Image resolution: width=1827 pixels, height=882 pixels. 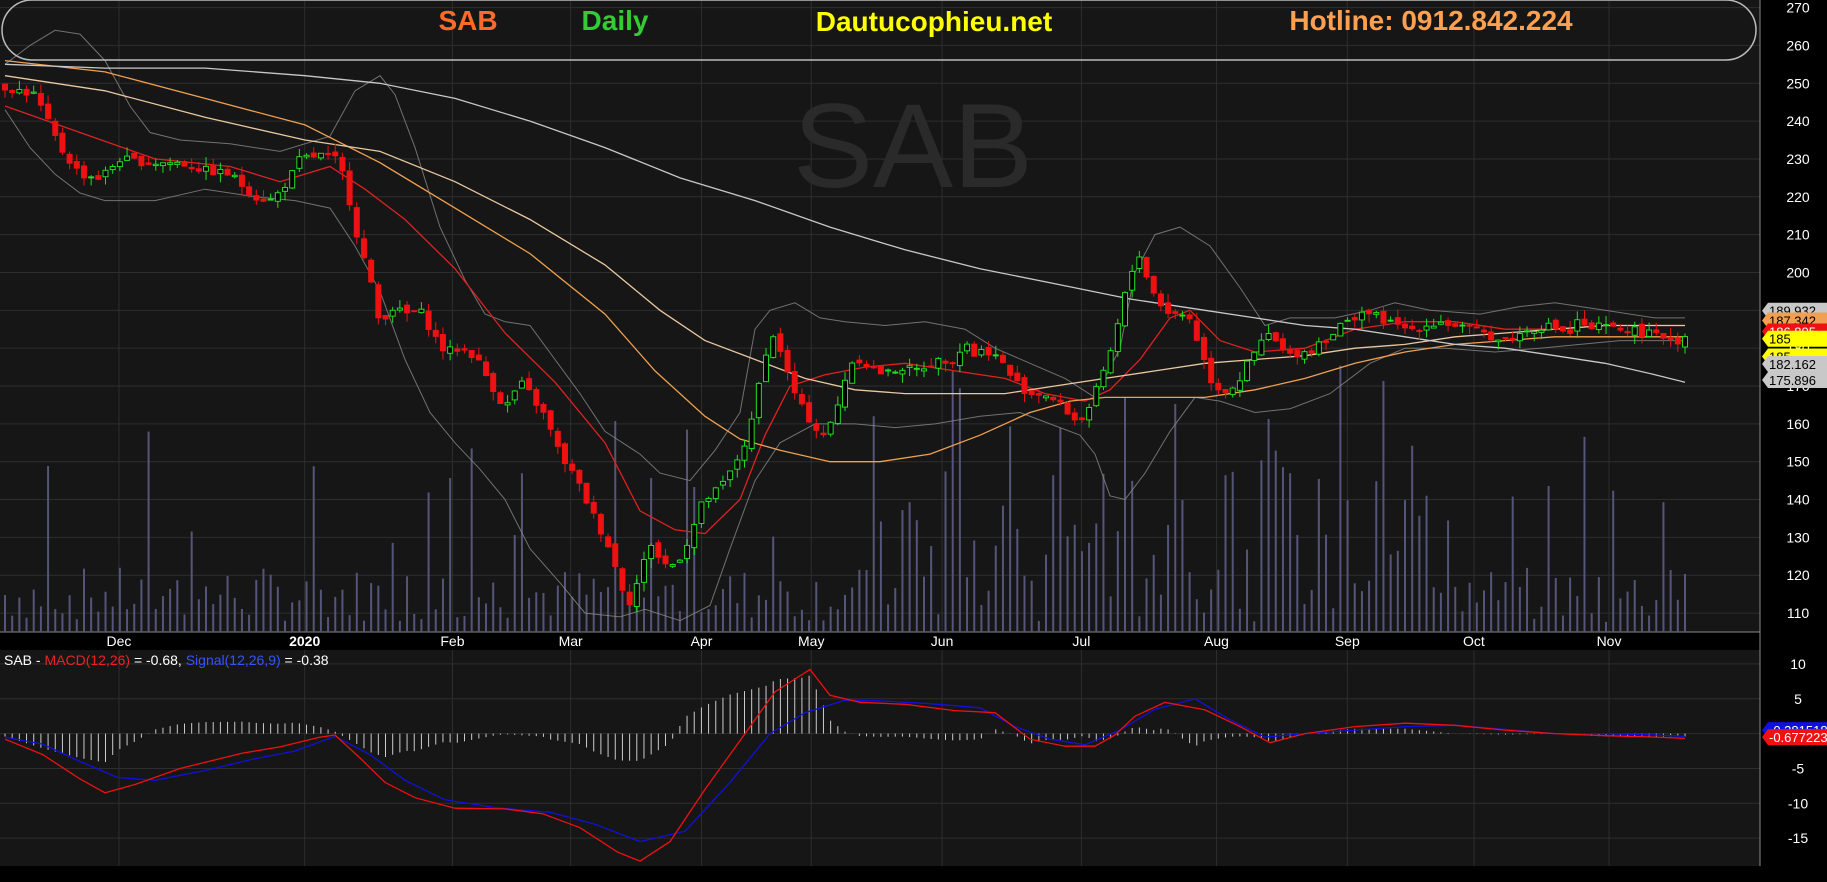 What do you see at coordinates (1798, 121) in the screenshot?
I see `y-tick-label: 240` at bounding box center [1798, 121].